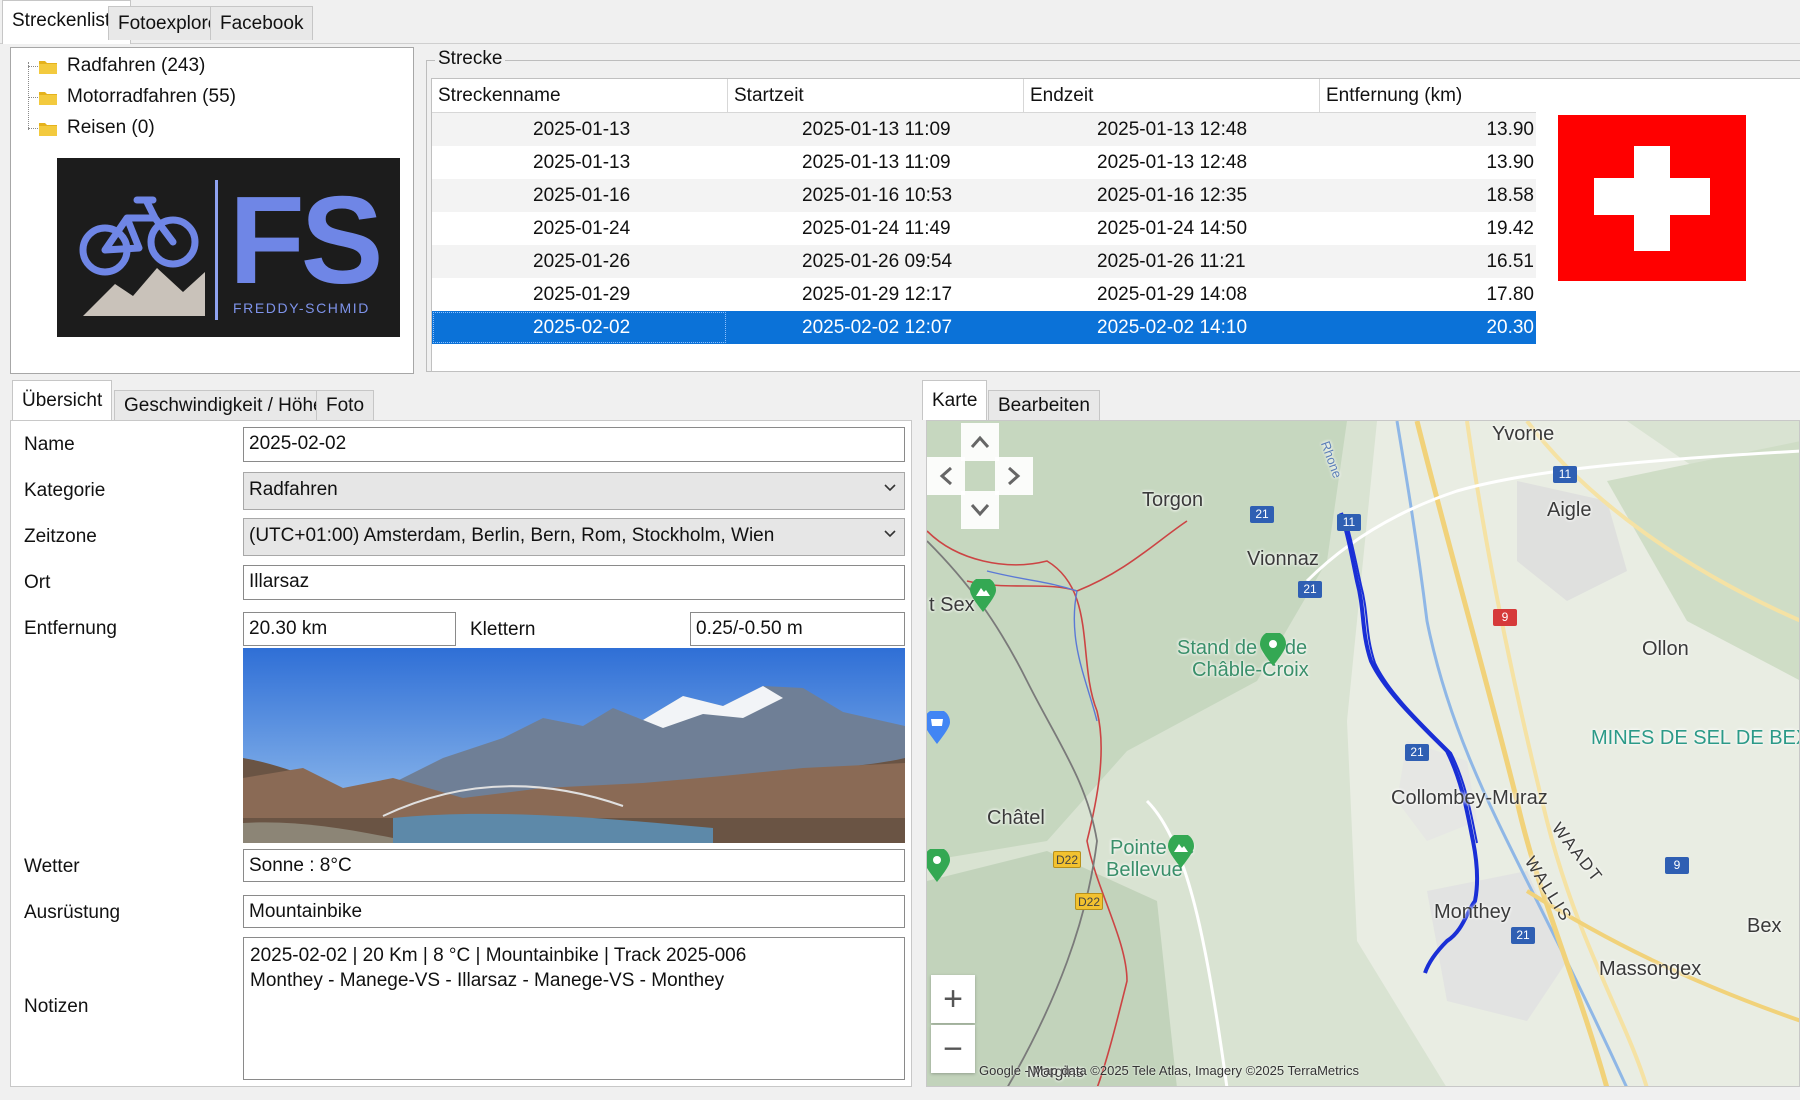 The width and height of the screenshot is (1800, 1100). What do you see at coordinates (1695, 738) in the screenshot?
I see `map-label: MINES DE SEL DE BEX` at bounding box center [1695, 738].